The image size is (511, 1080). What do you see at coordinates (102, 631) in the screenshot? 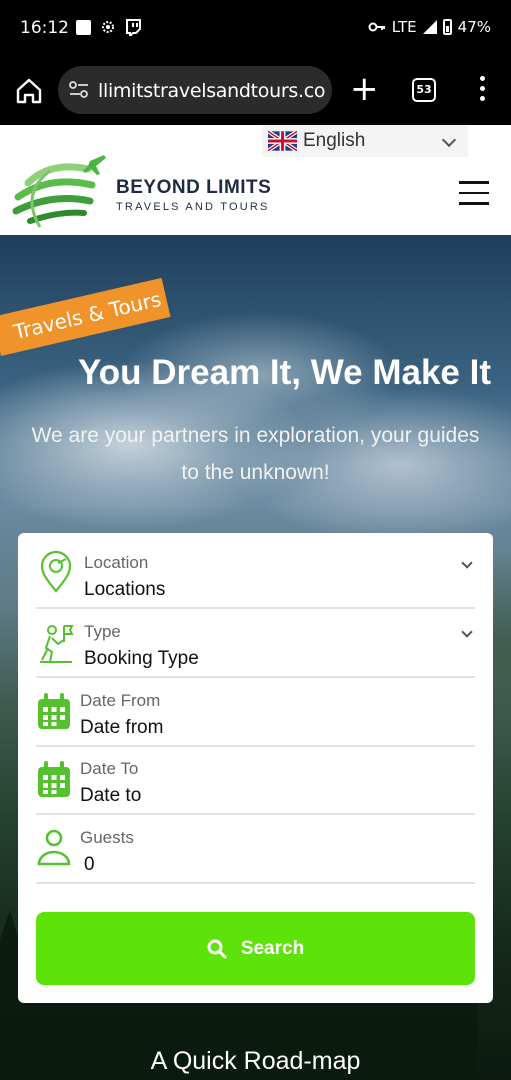
I see `booking-type-label: Type` at bounding box center [102, 631].